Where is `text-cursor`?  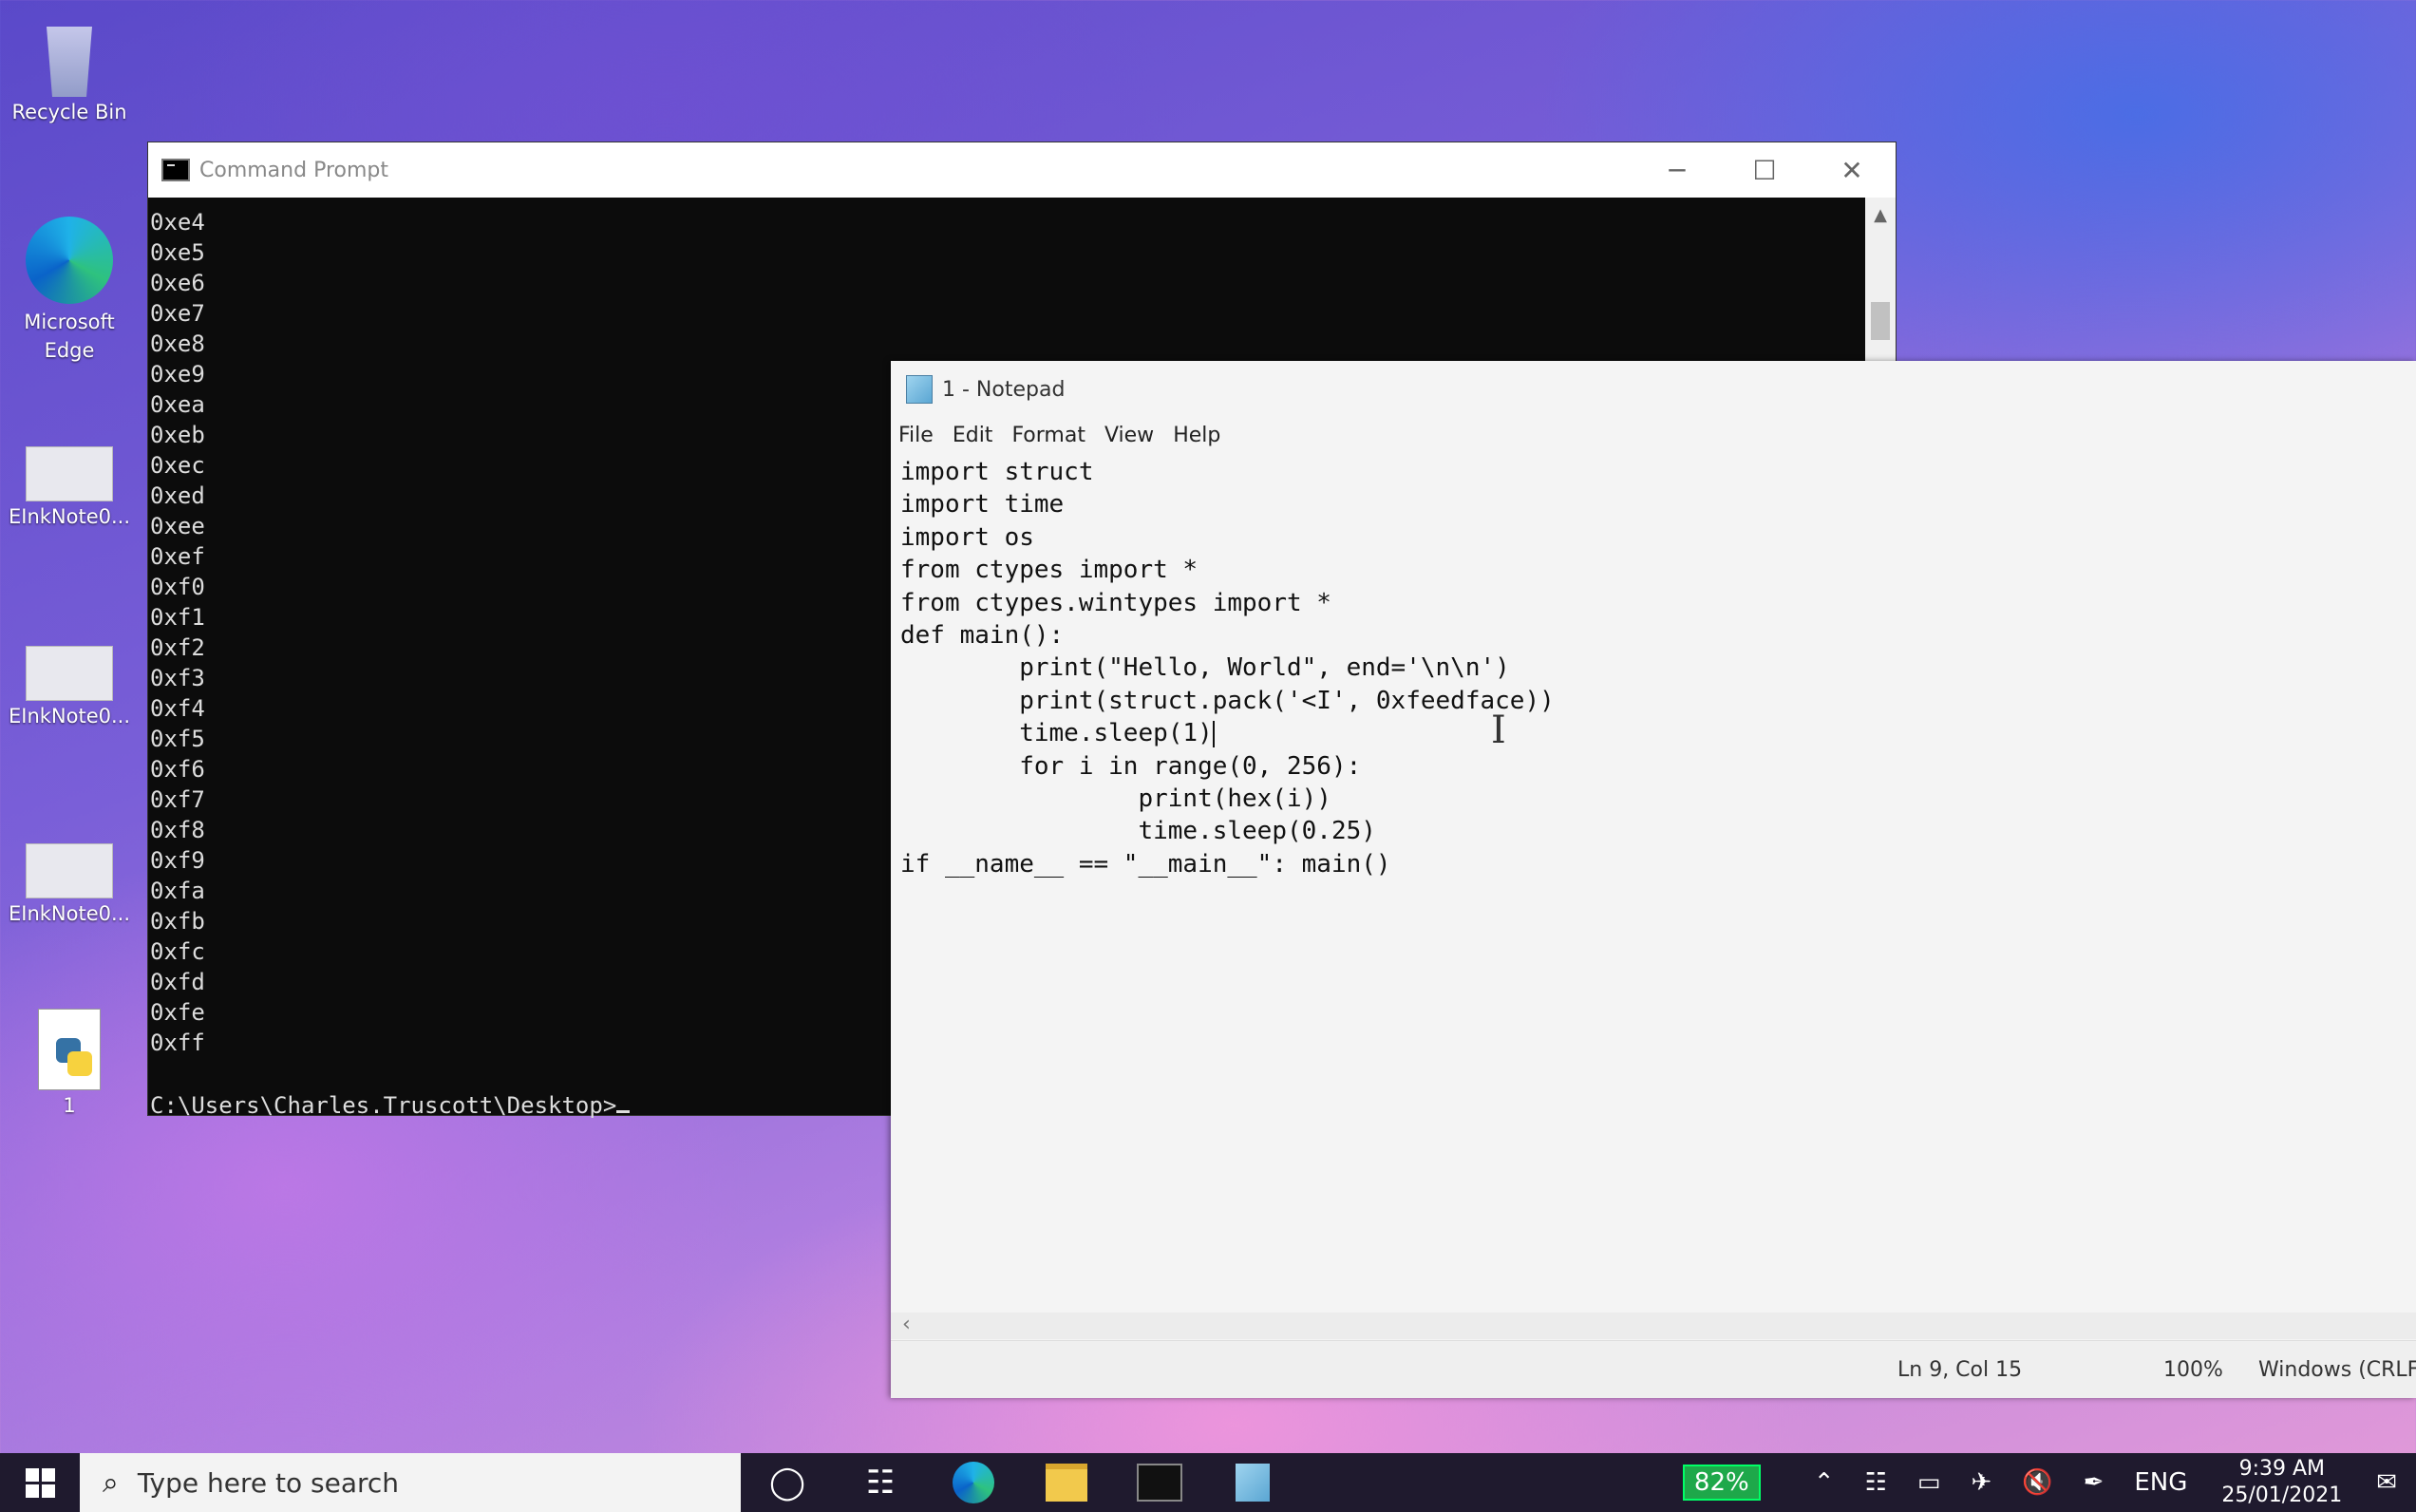
text-cursor is located at coordinates (624, 1111).